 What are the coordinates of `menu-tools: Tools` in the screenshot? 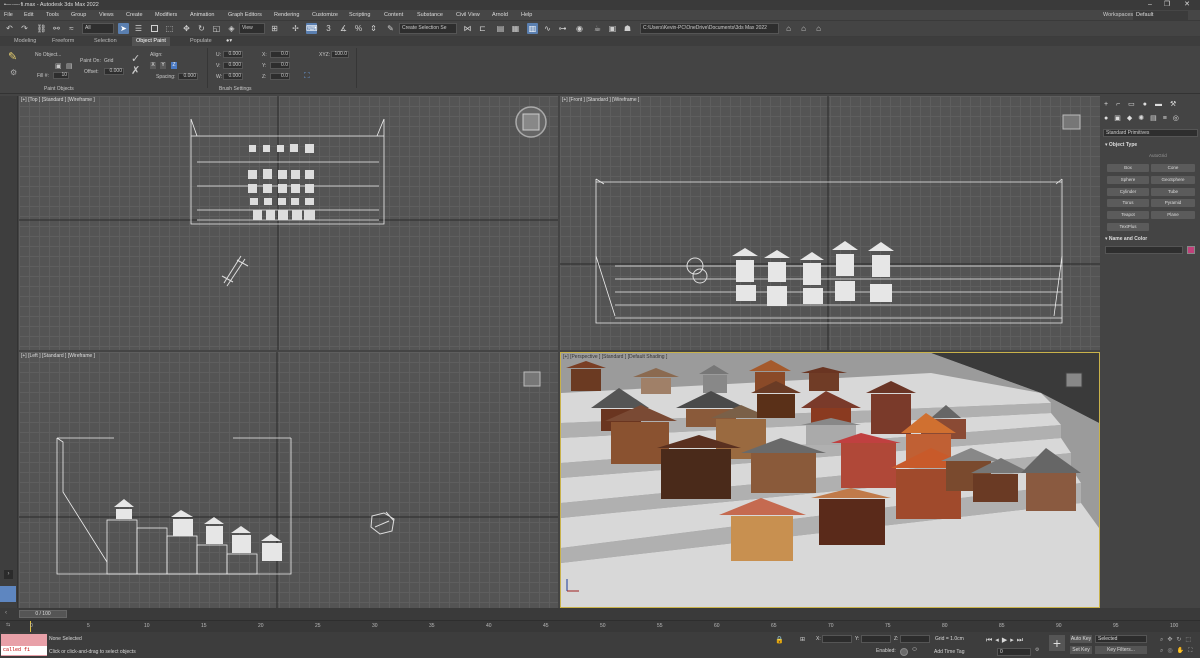 It's located at (52, 15).